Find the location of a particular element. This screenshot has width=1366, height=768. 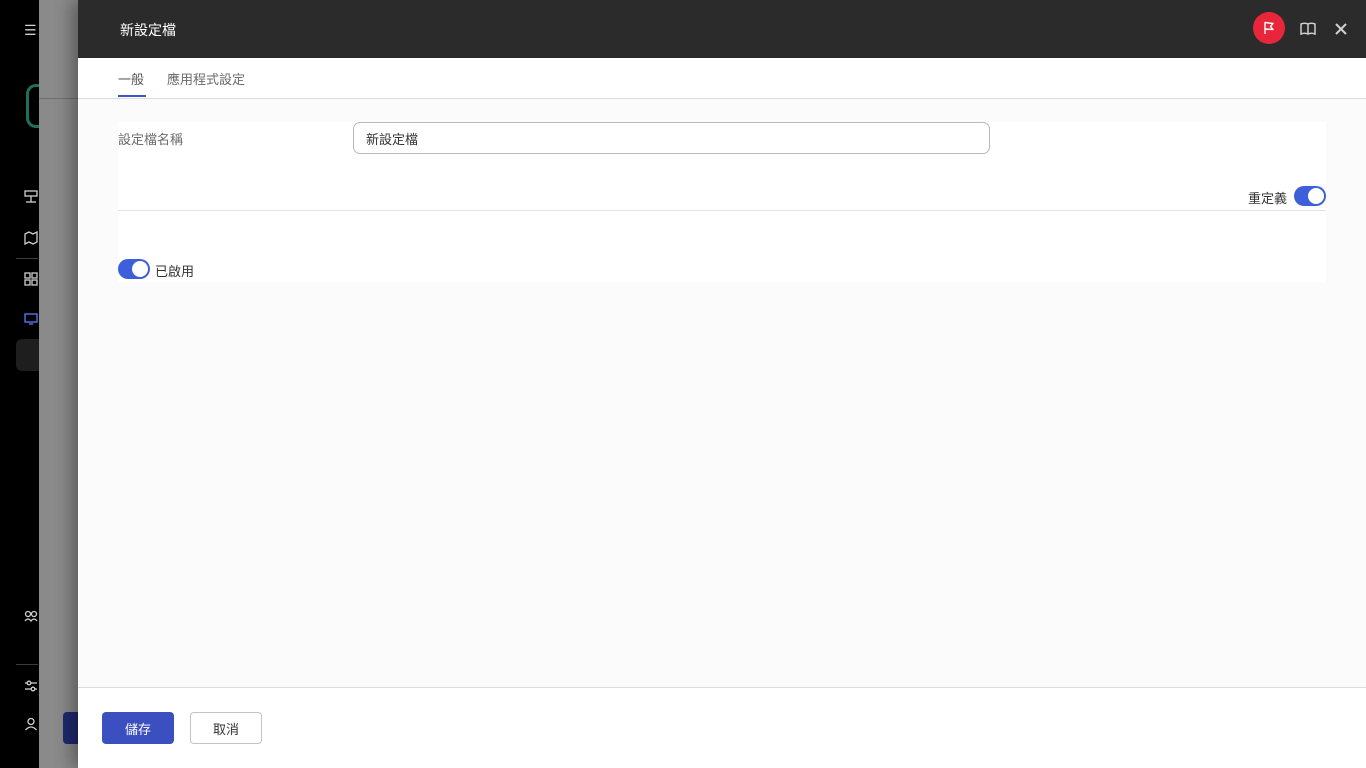

book-icon is located at coordinates (1308, 29).